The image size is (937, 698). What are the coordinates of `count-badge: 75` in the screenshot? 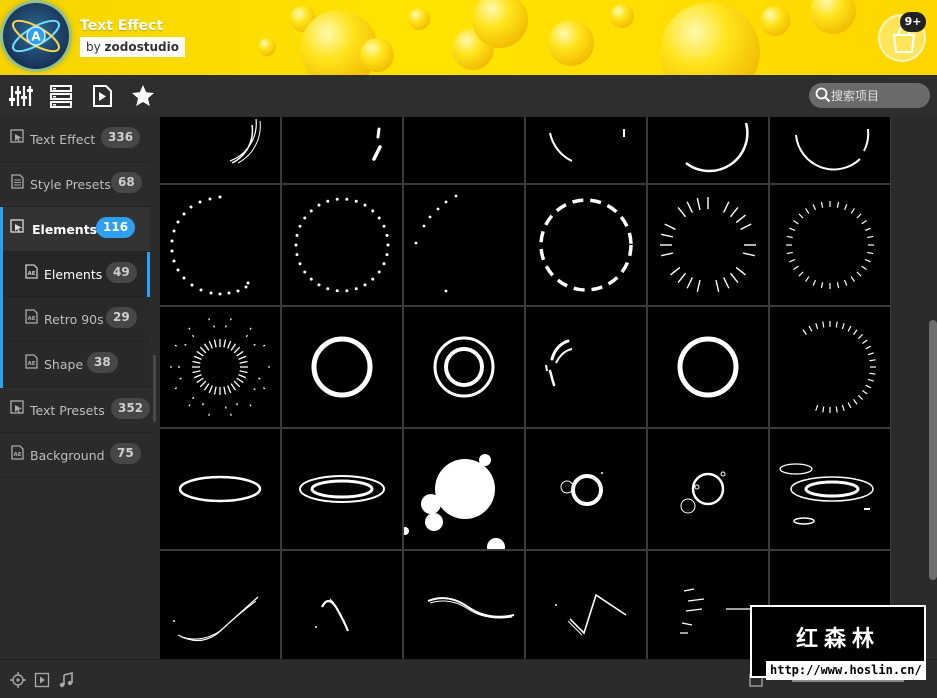 It's located at (125, 453).